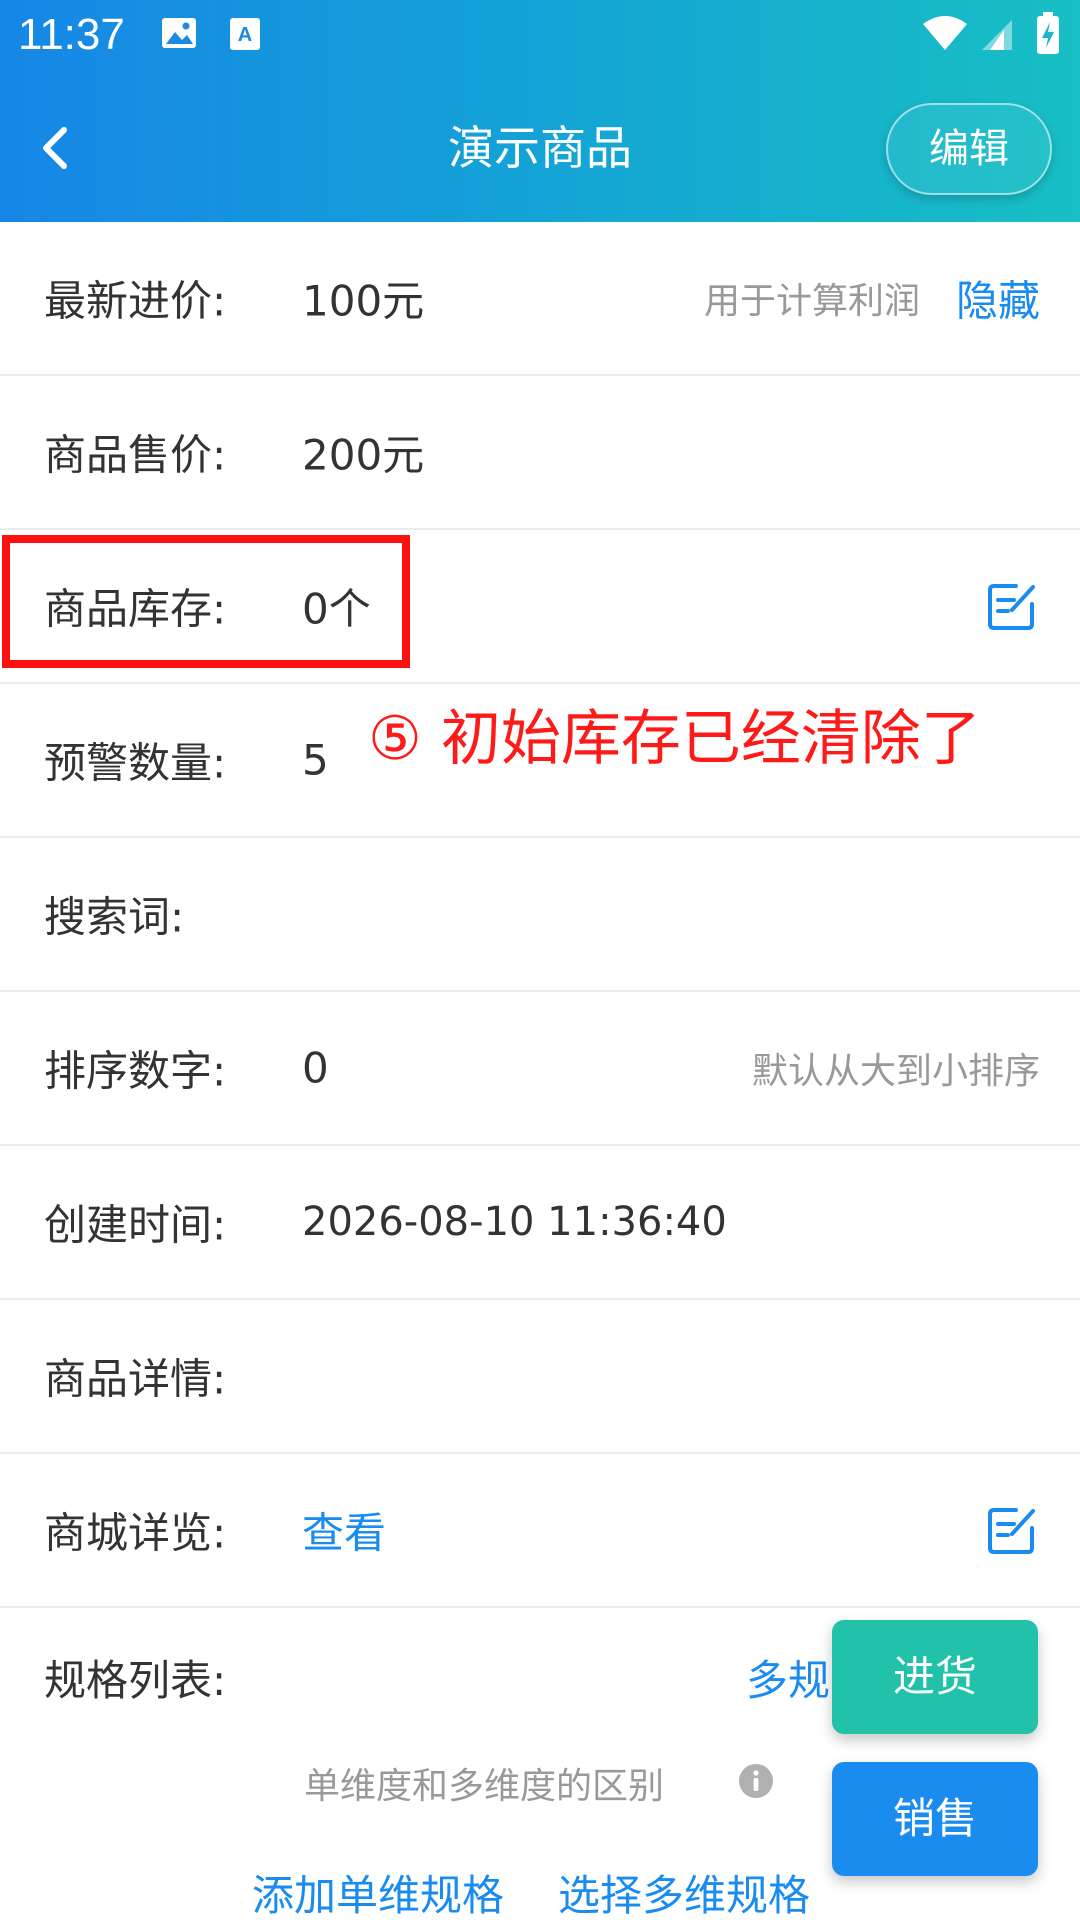 Image resolution: width=1080 pixels, height=1923 pixels. I want to click on row-sale-price: 商品售价: 200元, so click(540, 453).